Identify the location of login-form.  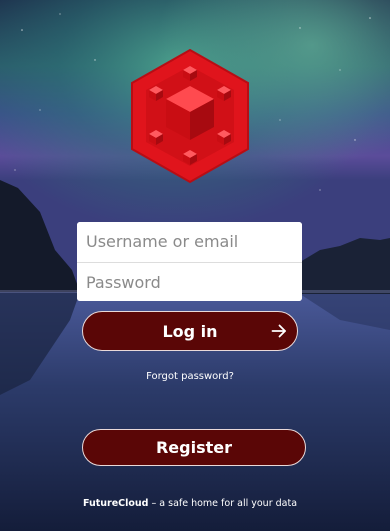
(189, 261).